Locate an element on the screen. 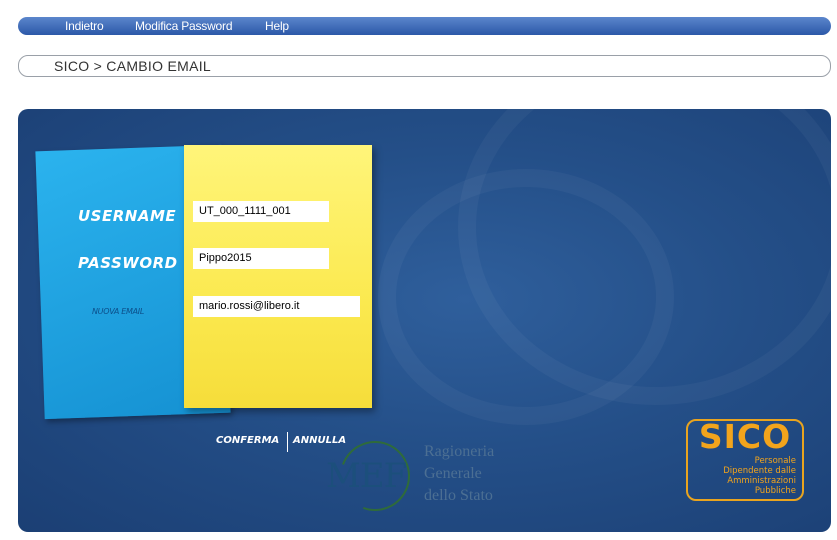 This screenshot has width=837, height=540. rgs-line: Ragioneria is located at coordinates (459, 451).